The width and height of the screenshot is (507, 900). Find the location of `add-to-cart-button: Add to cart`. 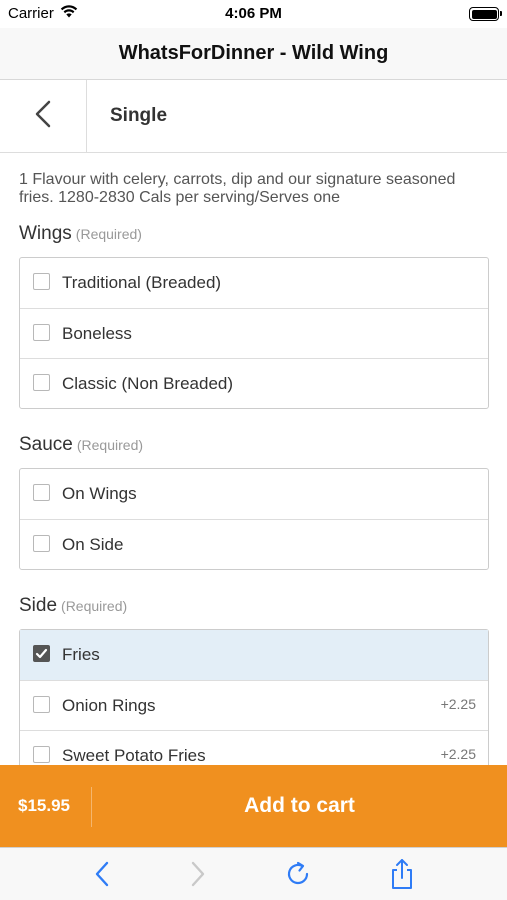

add-to-cart-button: Add to cart is located at coordinates (299, 806).